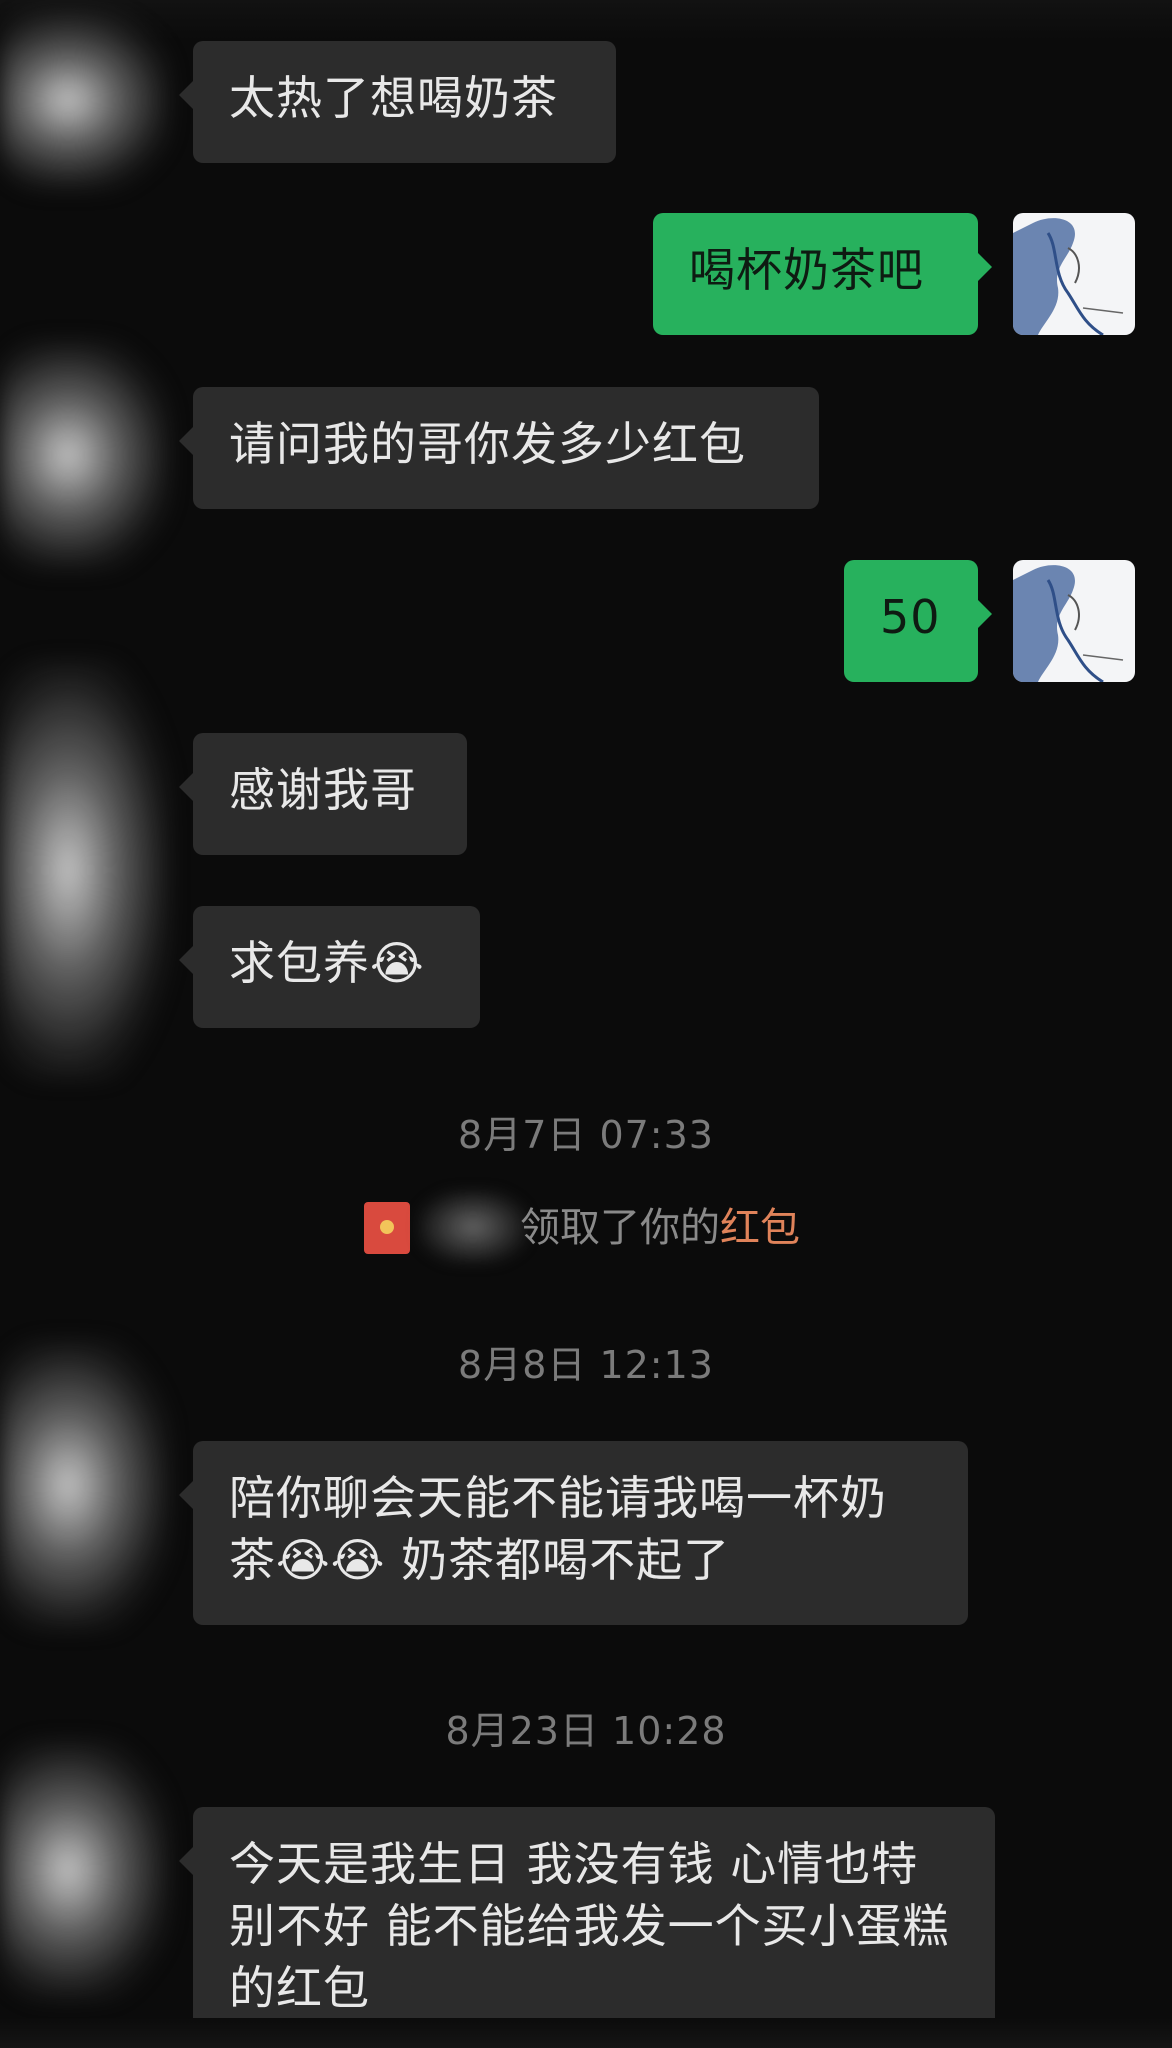  I want to click on bottom-edge, so click(586, 2033).